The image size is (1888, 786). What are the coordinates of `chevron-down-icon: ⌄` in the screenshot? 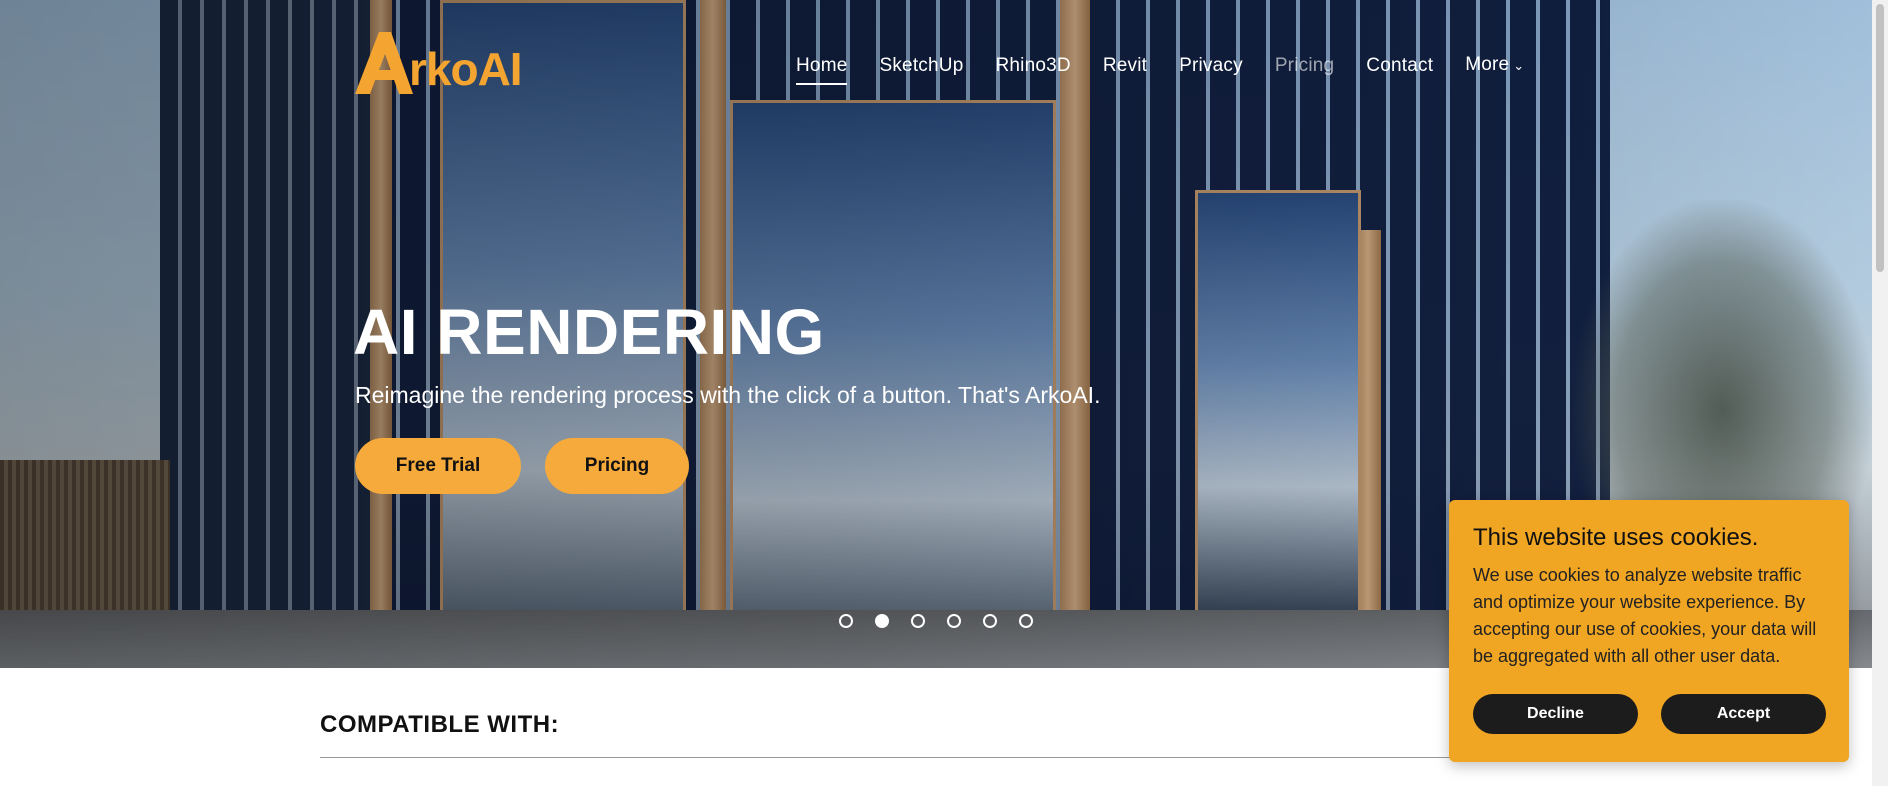 It's located at (1519, 65).